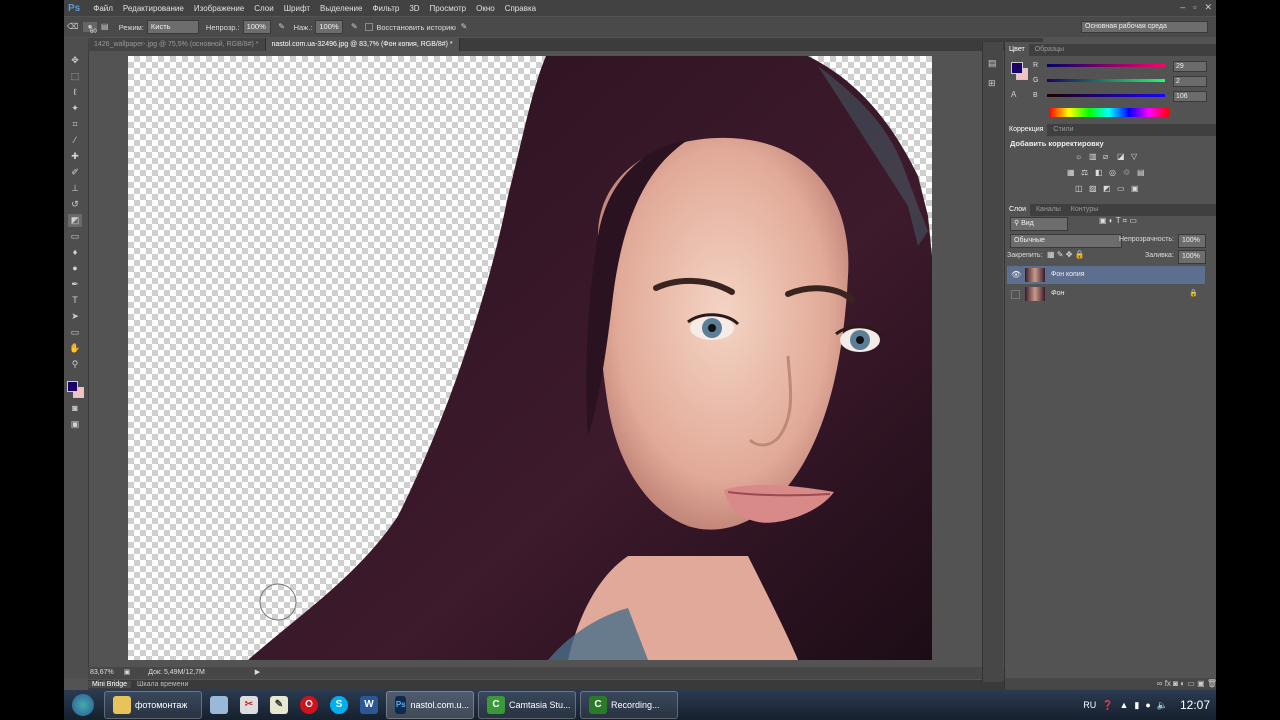  I want to click on menu-layers: Слои, so click(263, 8).